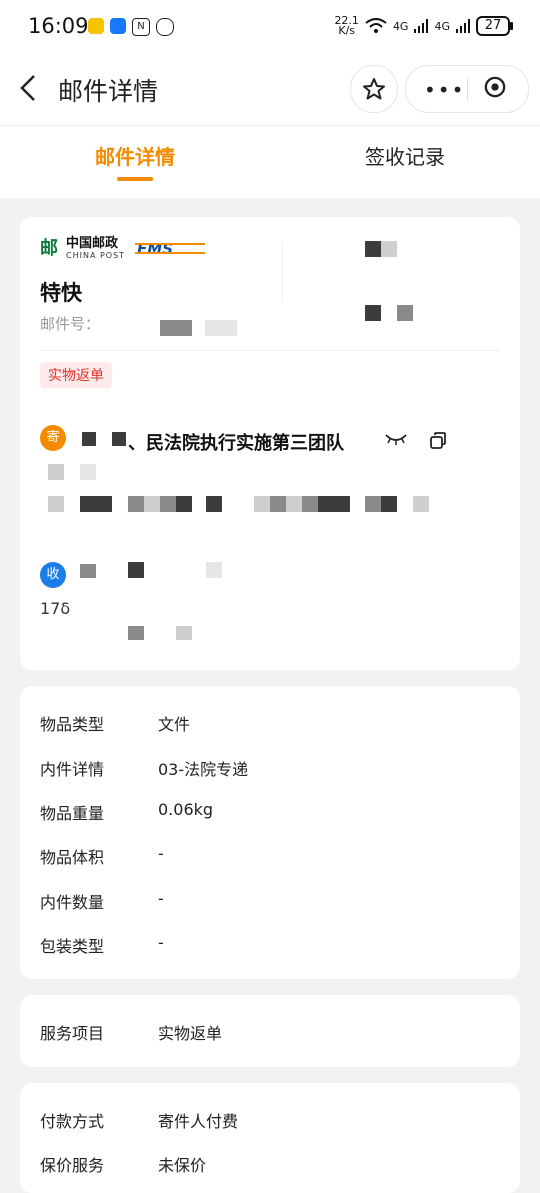 Image resolution: width=540 pixels, height=1193 pixels. What do you see at coordinates (72, 724) in the screenshot?
I see `item-type-label: 物品类型` at bounding box center [72, 724].